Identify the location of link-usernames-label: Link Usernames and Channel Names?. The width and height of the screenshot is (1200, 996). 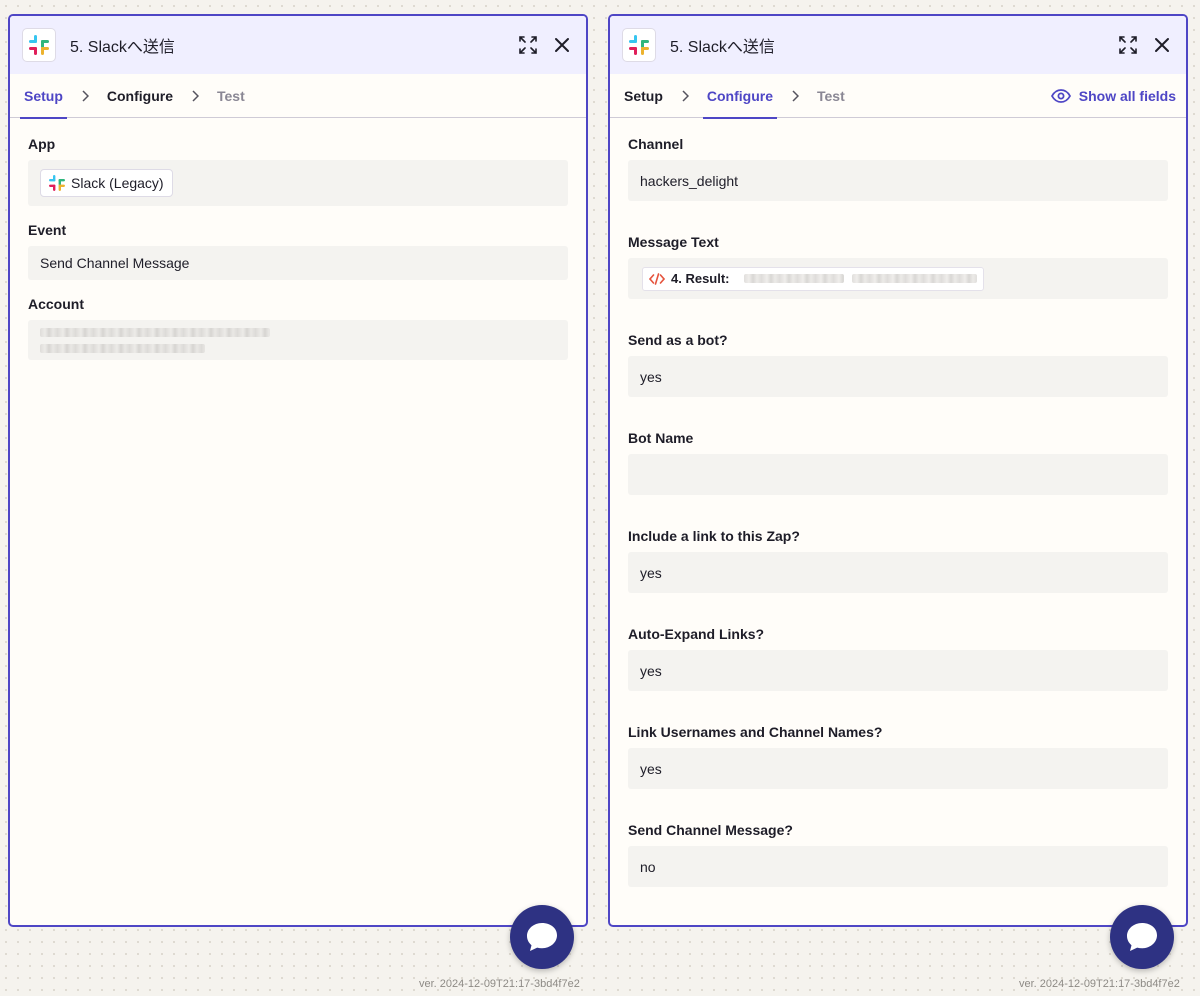
(755, 732).